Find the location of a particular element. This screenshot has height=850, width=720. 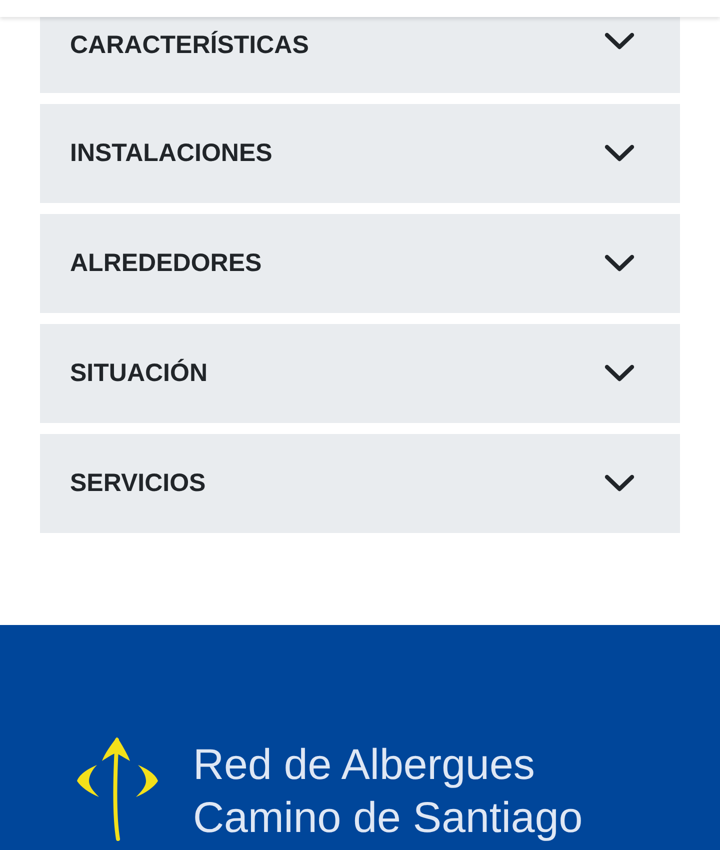

accordion-header: CARACTERÍSTICAS is located at coordinates (360, 55).